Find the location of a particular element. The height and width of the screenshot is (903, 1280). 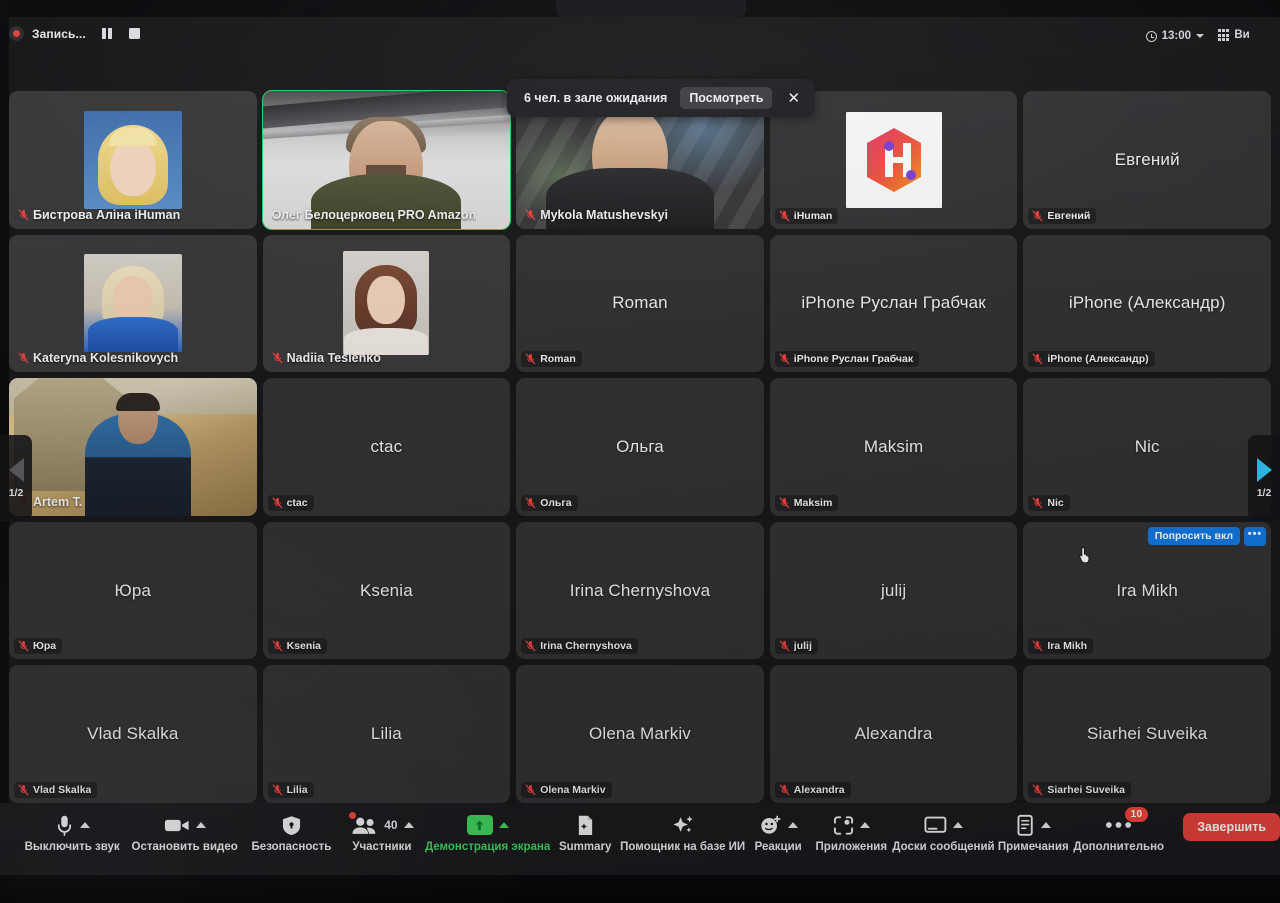

waiting-room-banner: 6 чел. в зале ожидания Посмотреть ✕ is located at coordinates (661, 98).